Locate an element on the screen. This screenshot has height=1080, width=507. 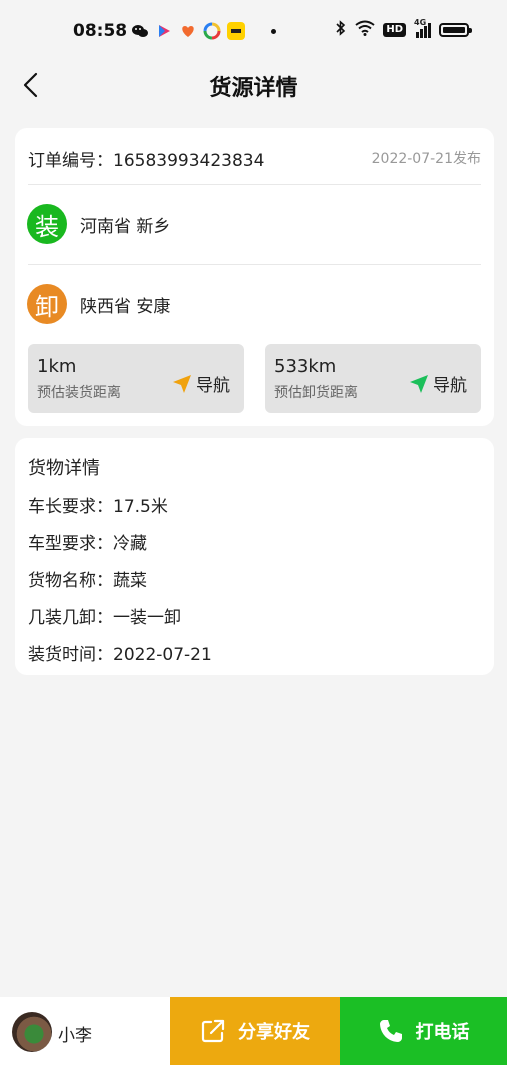
header: 货源详情 is located at coordinates (253, 85).